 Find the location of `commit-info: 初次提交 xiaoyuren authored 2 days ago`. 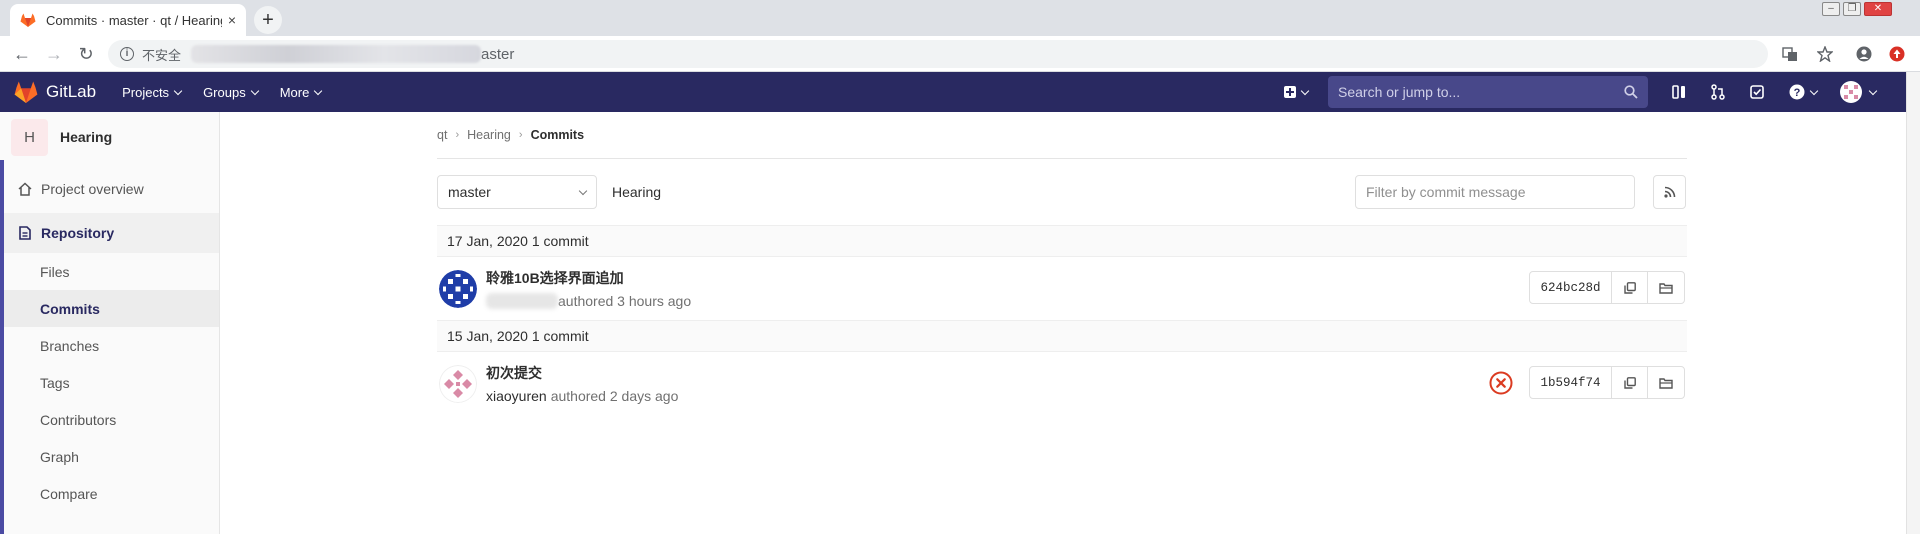

commit-info: 初次提交 xiaoyuren authored 2 days ago is located at coordinates (582, 383).